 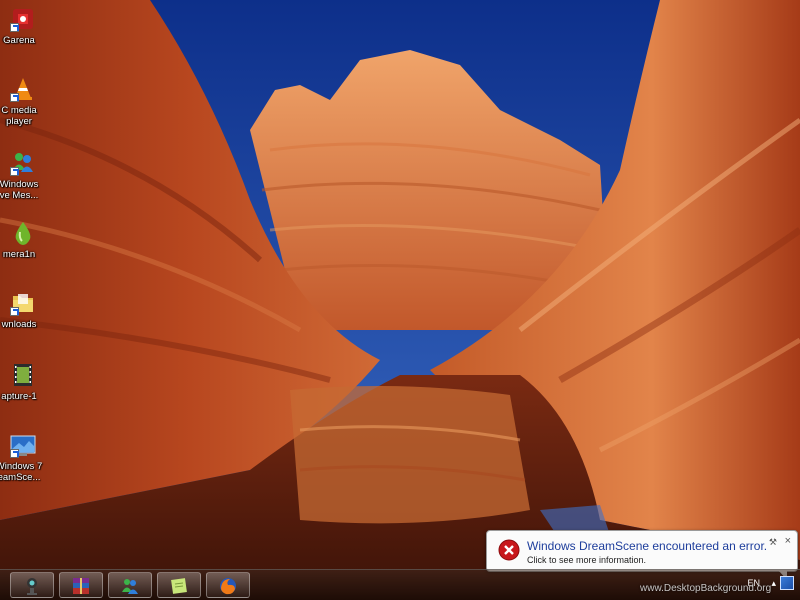 What do you see at coordinates (19, 40) in the screenshot?
I see `desktop-icon-label: Garena` at bounding box center [19, 40].